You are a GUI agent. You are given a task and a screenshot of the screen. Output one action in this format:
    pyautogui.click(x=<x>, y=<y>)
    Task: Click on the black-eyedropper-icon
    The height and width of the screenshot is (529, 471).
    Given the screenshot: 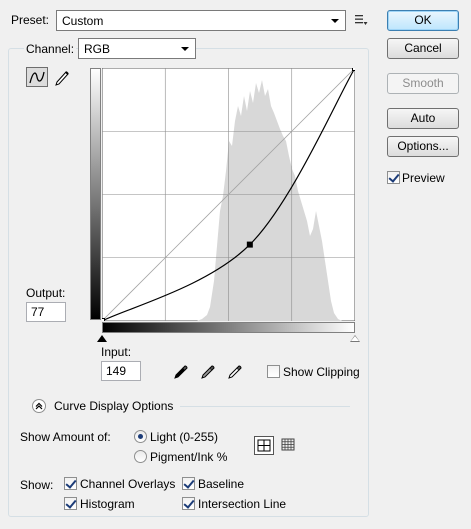 What is the action you would take?
    pyautogui.click(x=181, y=372)
    